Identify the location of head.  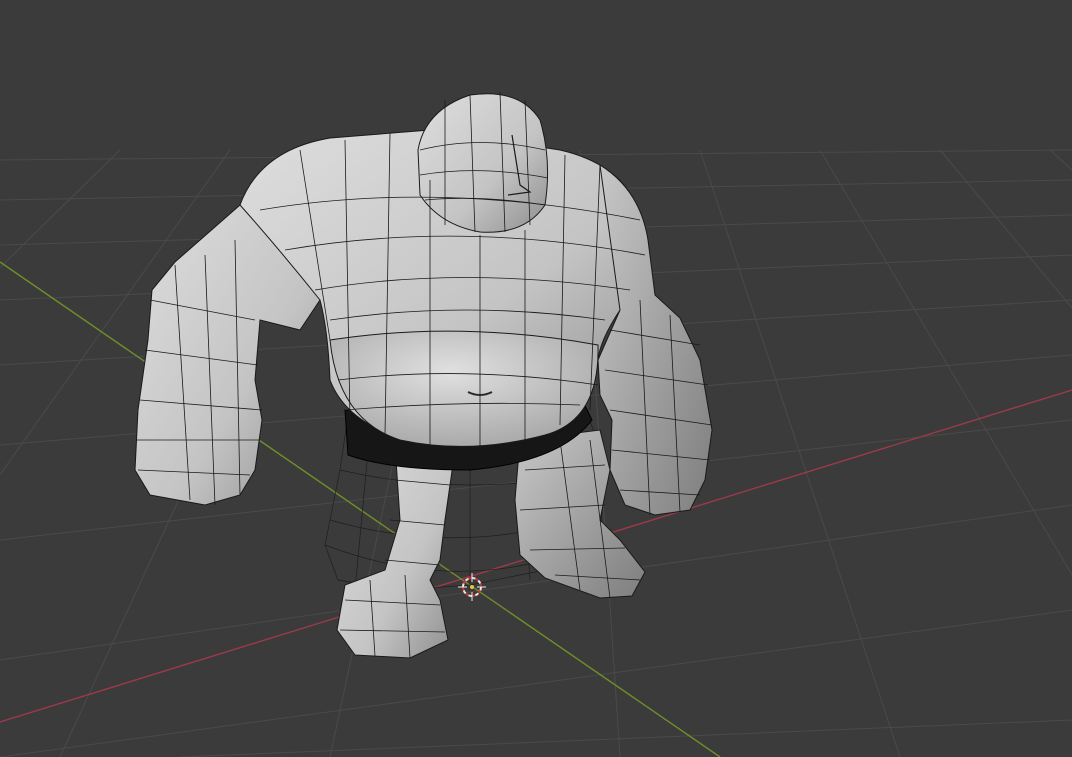
(483, 163).